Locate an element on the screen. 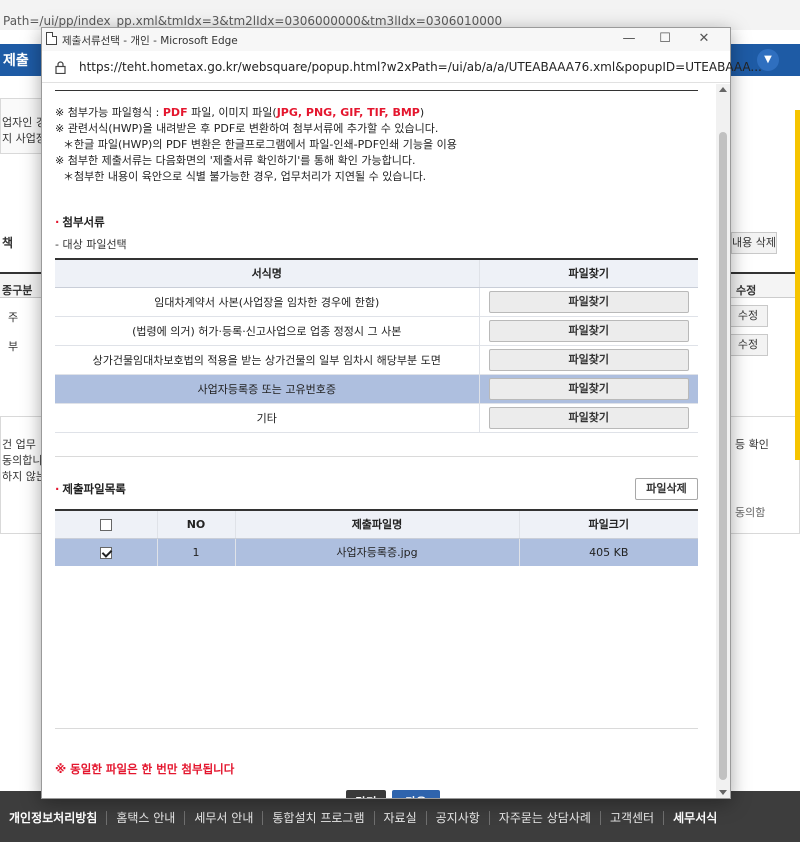 The height and width of the screenshot is (842, 800). vertical-scrollbar is located at coordinates (723, 441).